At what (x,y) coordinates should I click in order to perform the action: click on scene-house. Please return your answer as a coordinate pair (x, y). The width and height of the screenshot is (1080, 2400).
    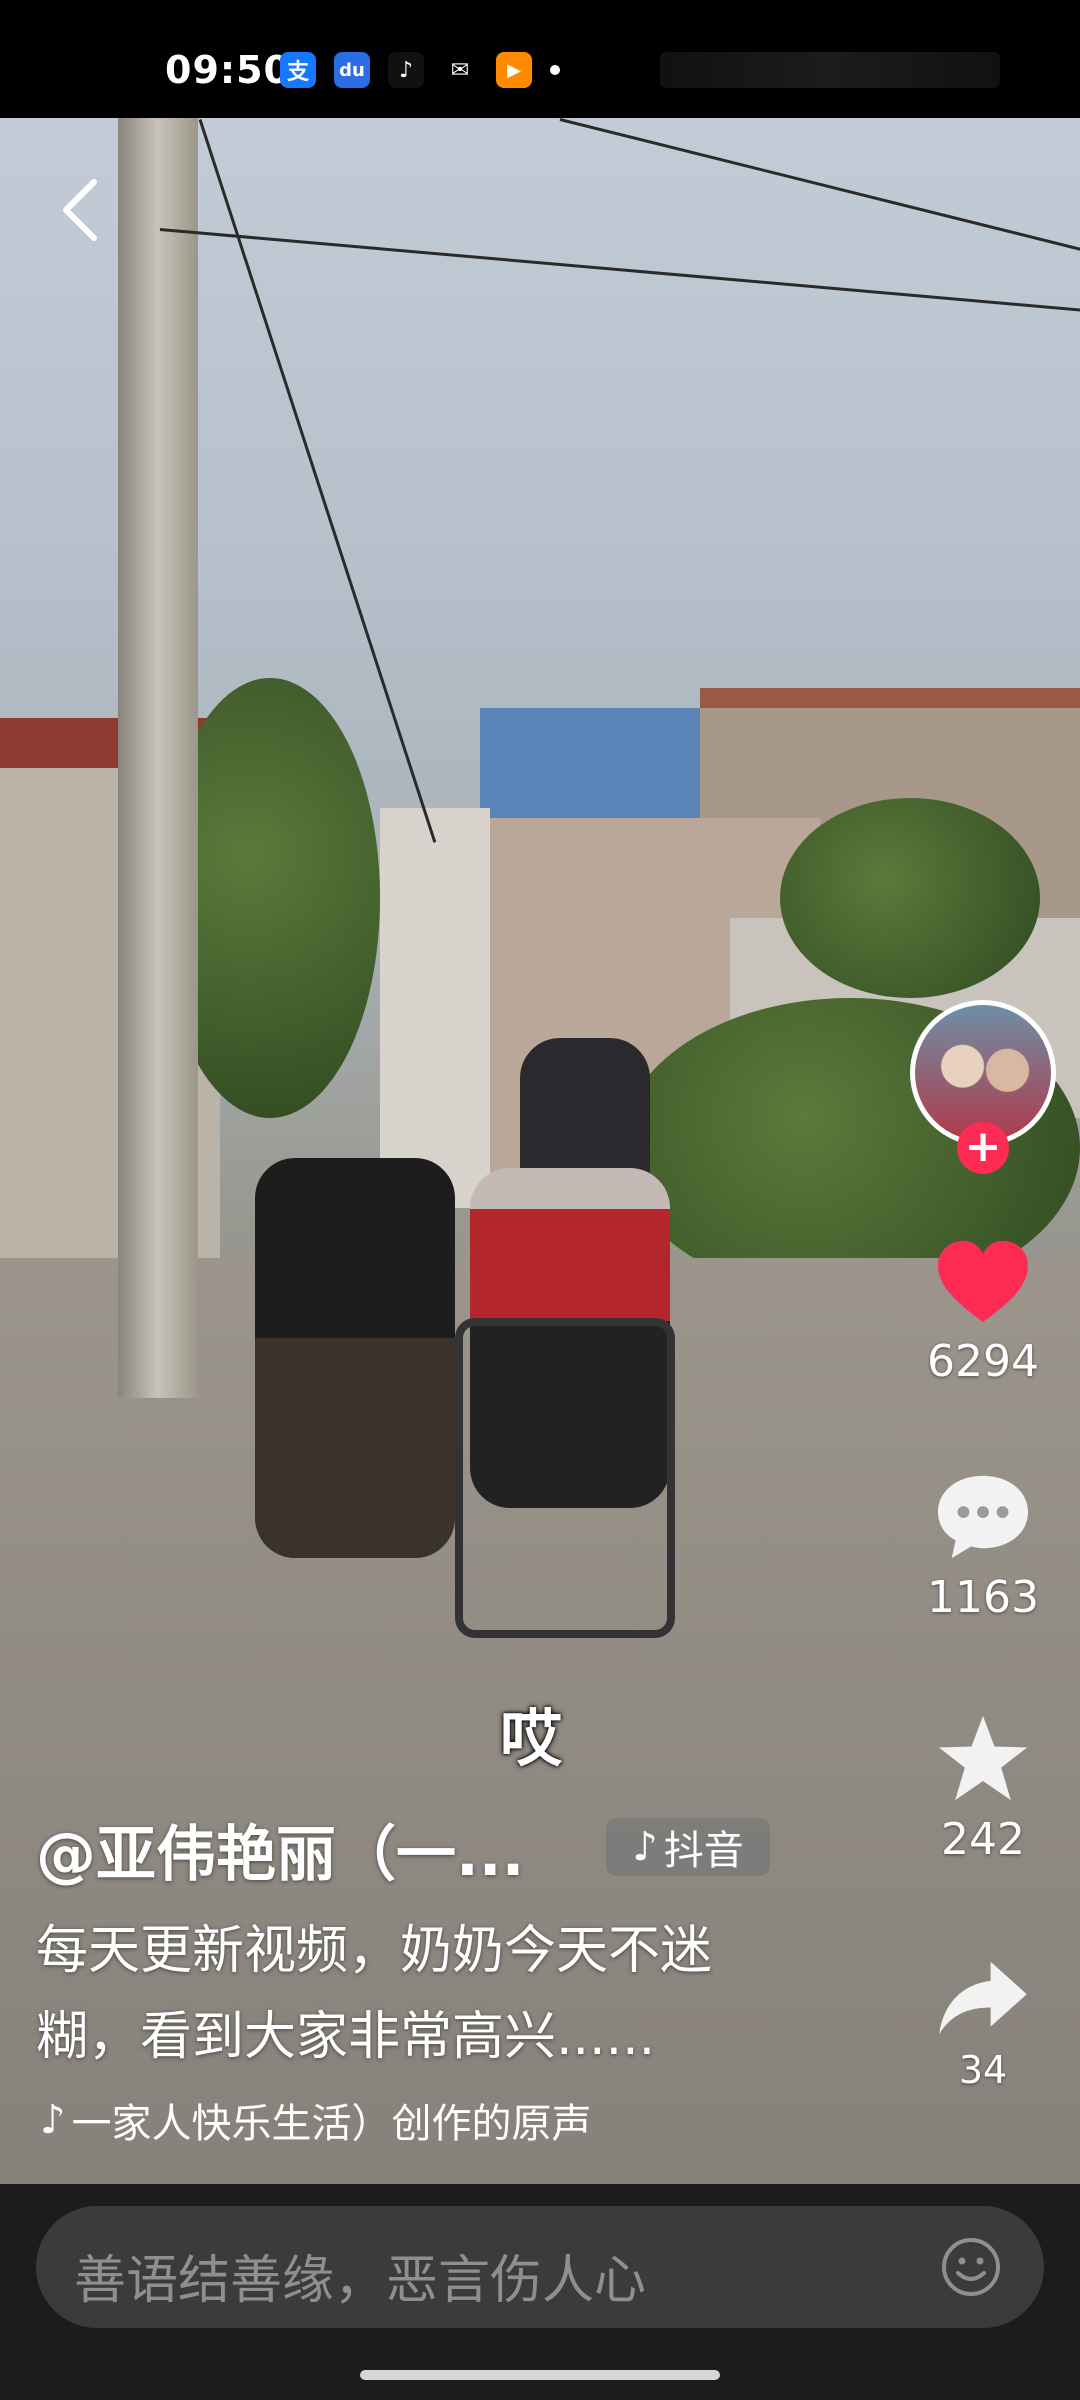
    Looking at the image, I should click on (435, 1008).